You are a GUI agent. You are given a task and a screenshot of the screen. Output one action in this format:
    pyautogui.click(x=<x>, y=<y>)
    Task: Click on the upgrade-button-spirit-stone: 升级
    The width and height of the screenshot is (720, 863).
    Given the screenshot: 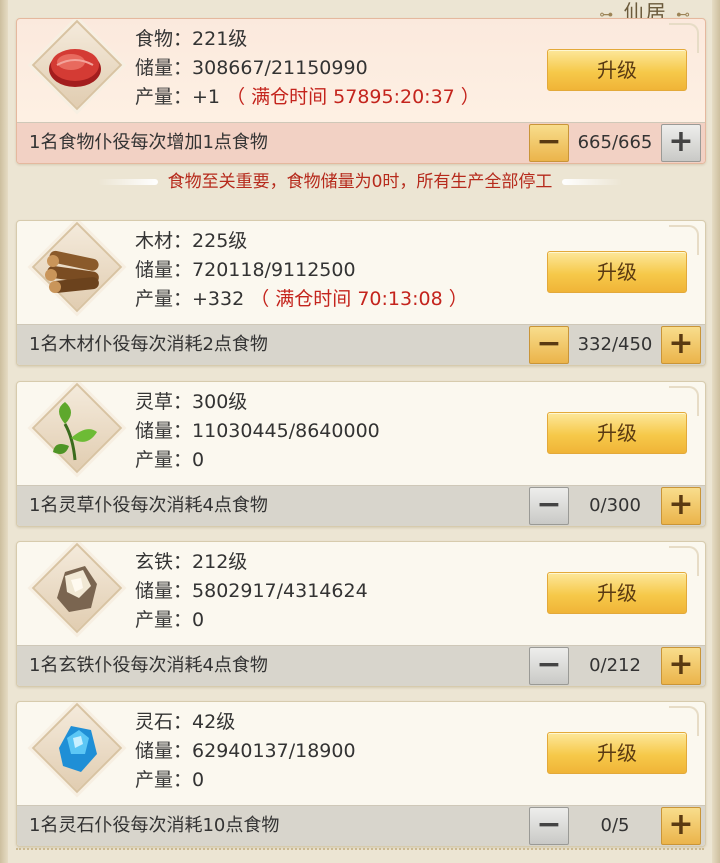 What is the action you would take?
    pyautogui.click(x=617, y=753)
    